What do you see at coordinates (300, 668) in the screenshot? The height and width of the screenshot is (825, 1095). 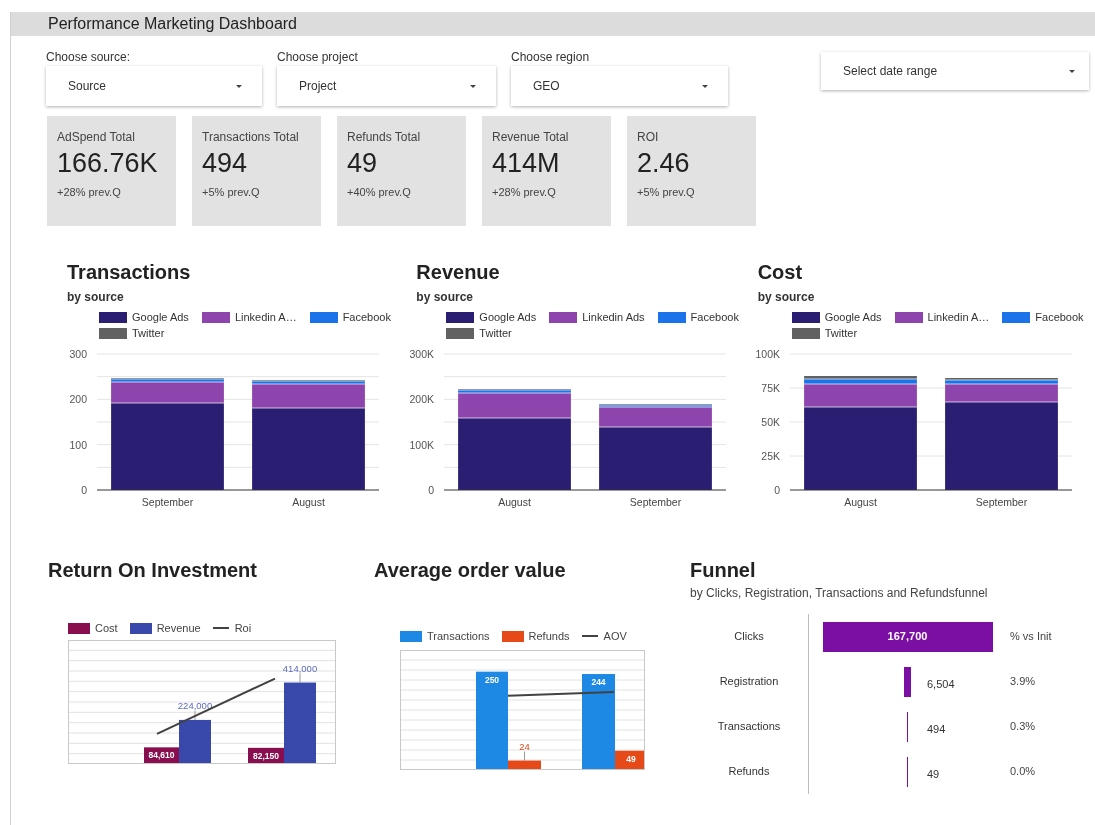 I see `data-label: 414,000` at bounding box center [300, 668].